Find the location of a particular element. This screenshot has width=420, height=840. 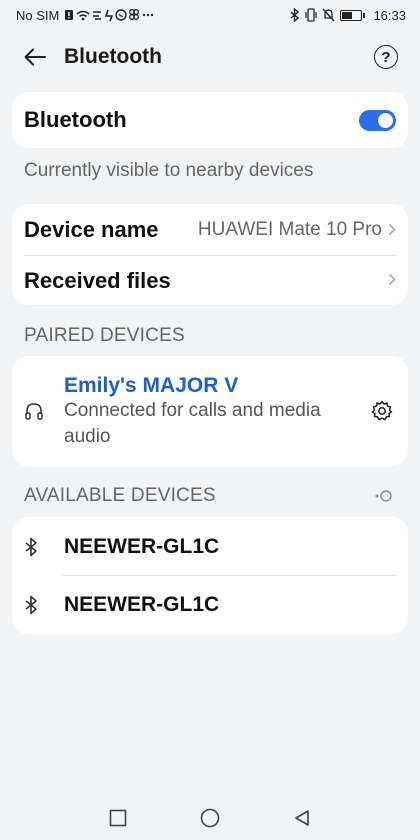

device-name-value: HUAWEI Mate 10 Pro is located at coordinates (289, 229).